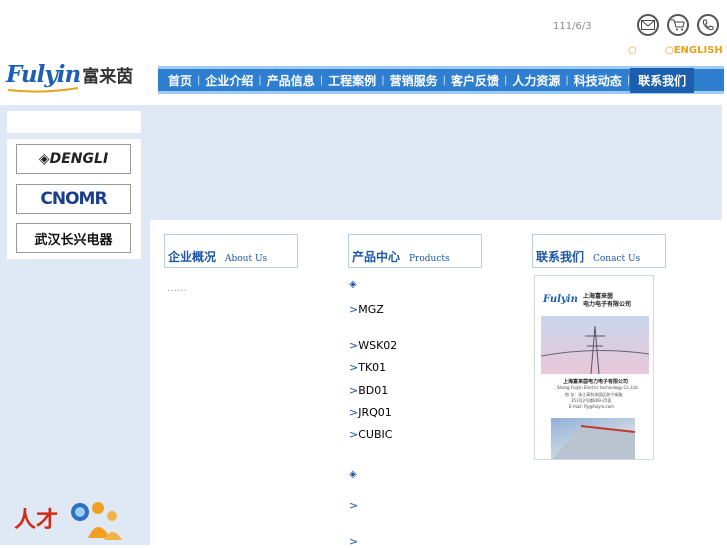  Describe the element at coordinates (373, 345) in the screenshot. I see `product-item: >WSK02` at that location.